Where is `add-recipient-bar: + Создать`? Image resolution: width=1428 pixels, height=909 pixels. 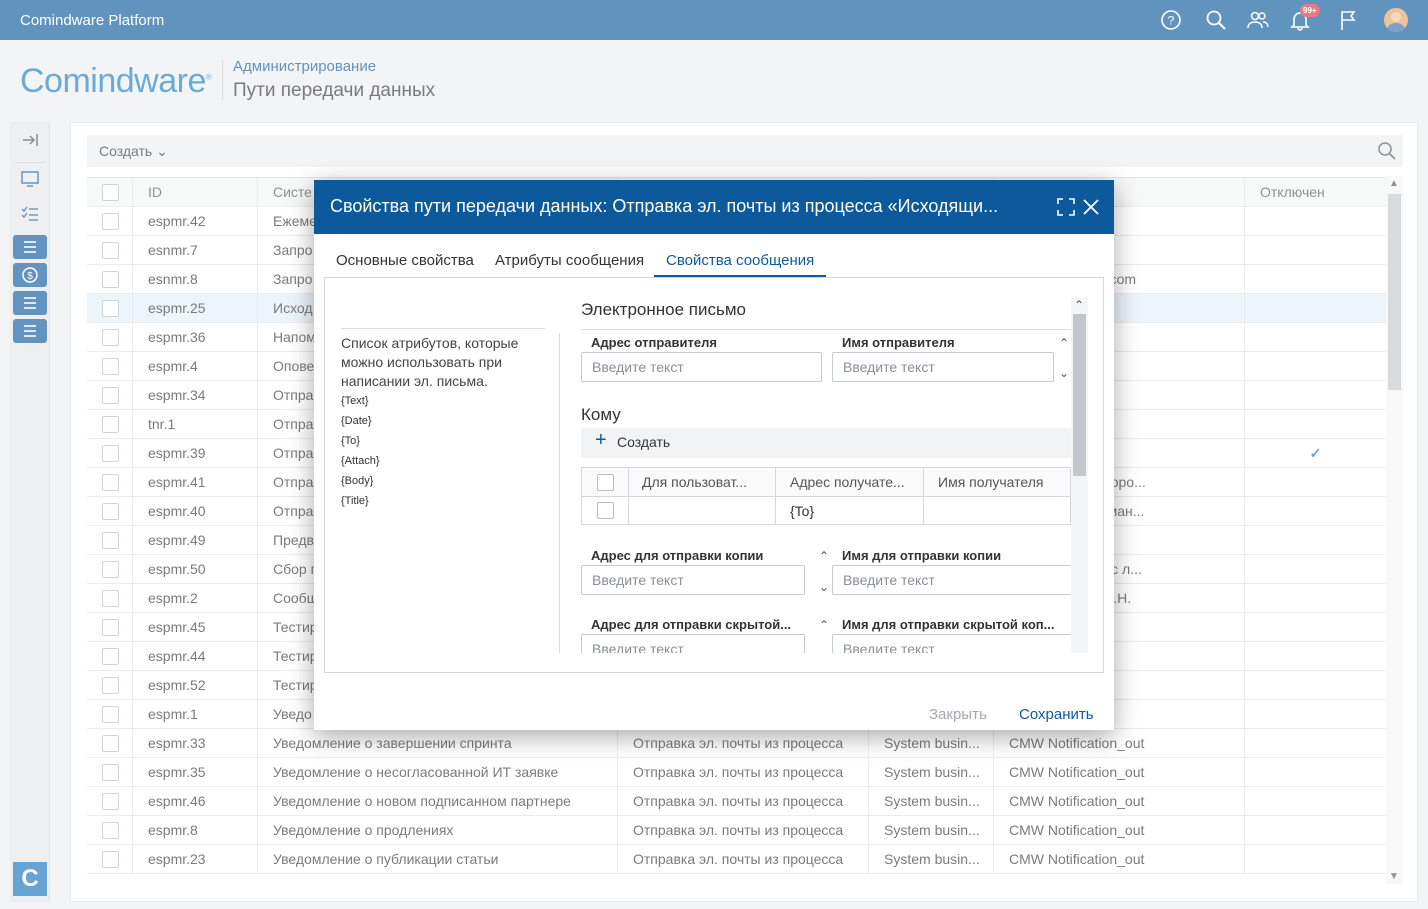
add-recipient-bar: + Создать is located at coordinates (826, 443).